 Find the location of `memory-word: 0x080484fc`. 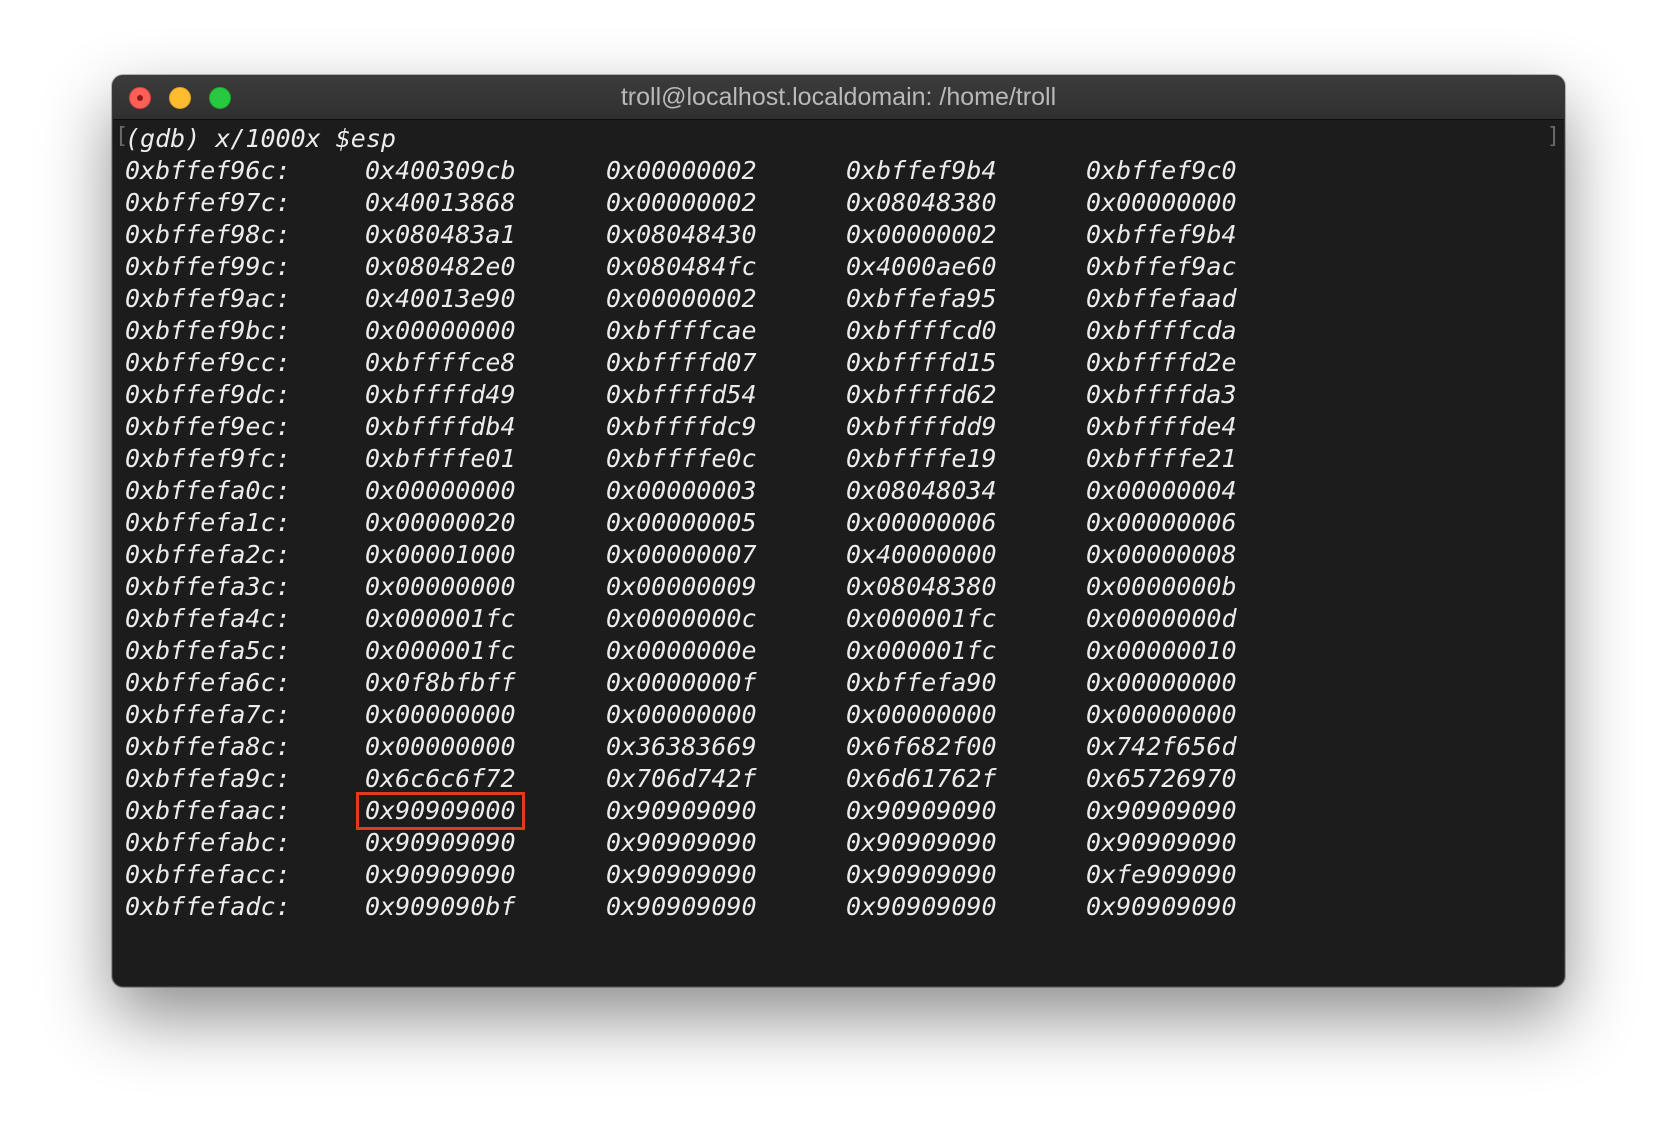

memory-word: 0x080484fc is located at coordinates (681, 266).